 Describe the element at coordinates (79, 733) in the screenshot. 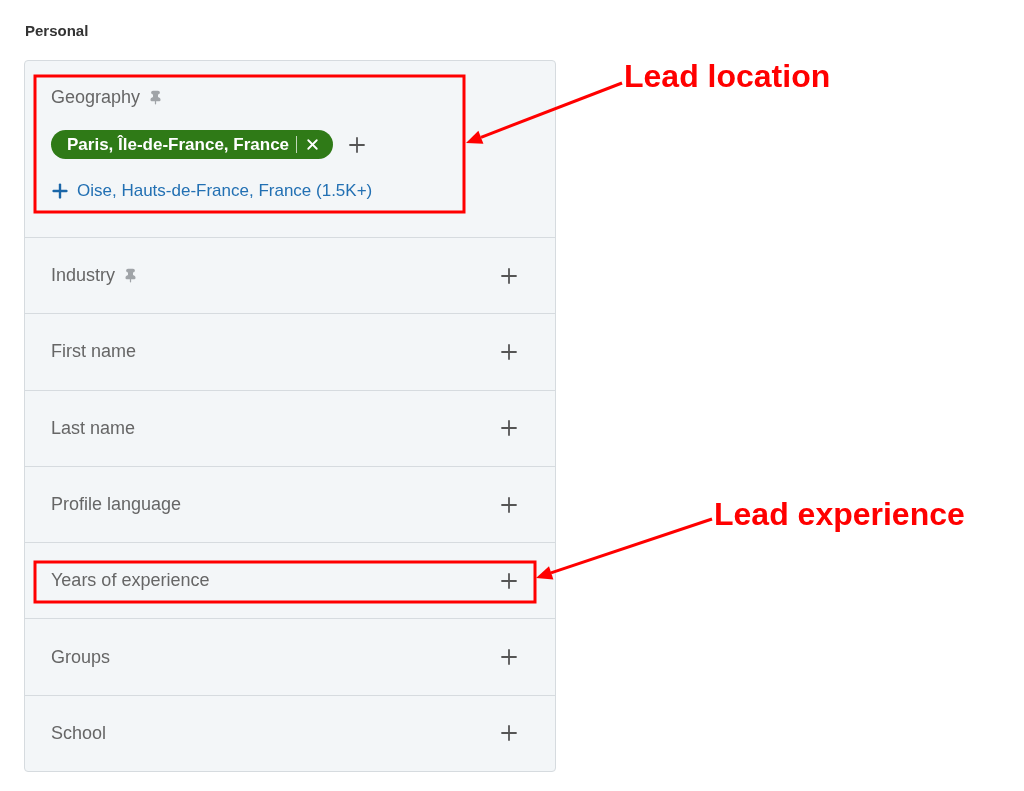

I see `filter-label: School` at that location.